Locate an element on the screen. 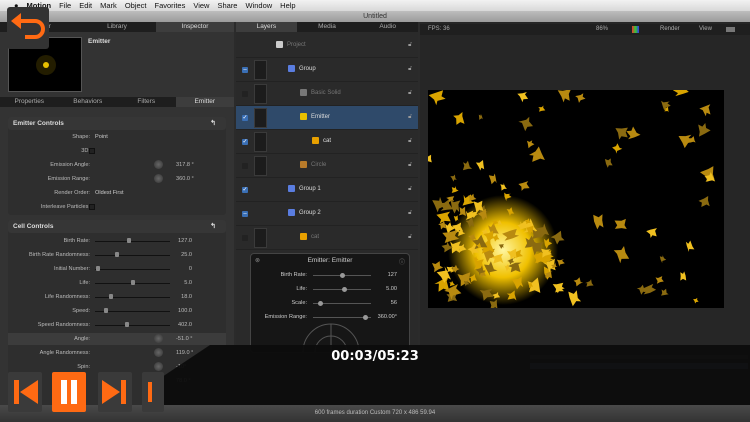  menu-help: Help is located at coordinates (287, 5).